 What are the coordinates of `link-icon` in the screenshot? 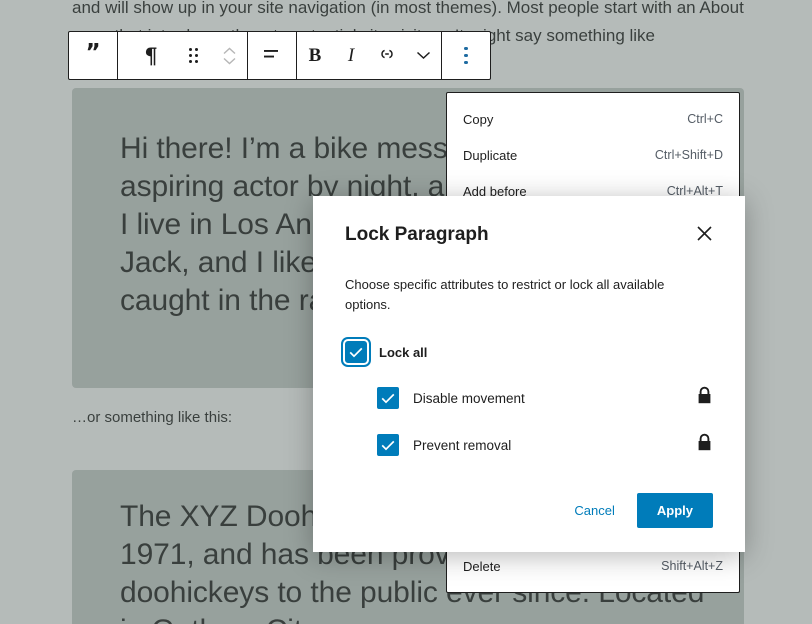 It's located at (387, 55).